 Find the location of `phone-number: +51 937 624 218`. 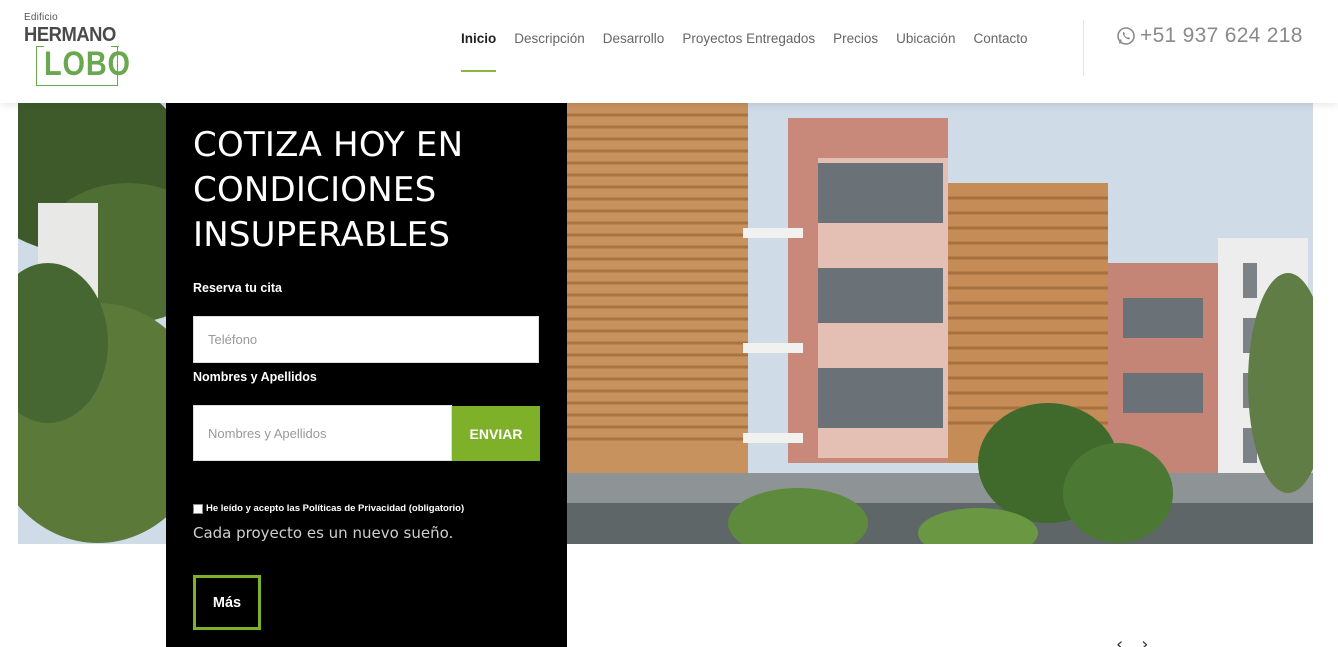

phone-number: +51 937 624 218 is located at coordinates (1221, 35).